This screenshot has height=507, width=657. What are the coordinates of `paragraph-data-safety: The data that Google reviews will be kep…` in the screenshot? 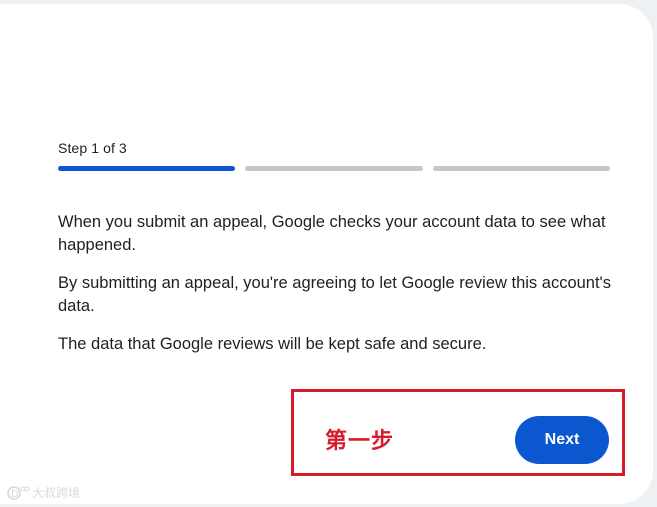 It's located at (272, 344).